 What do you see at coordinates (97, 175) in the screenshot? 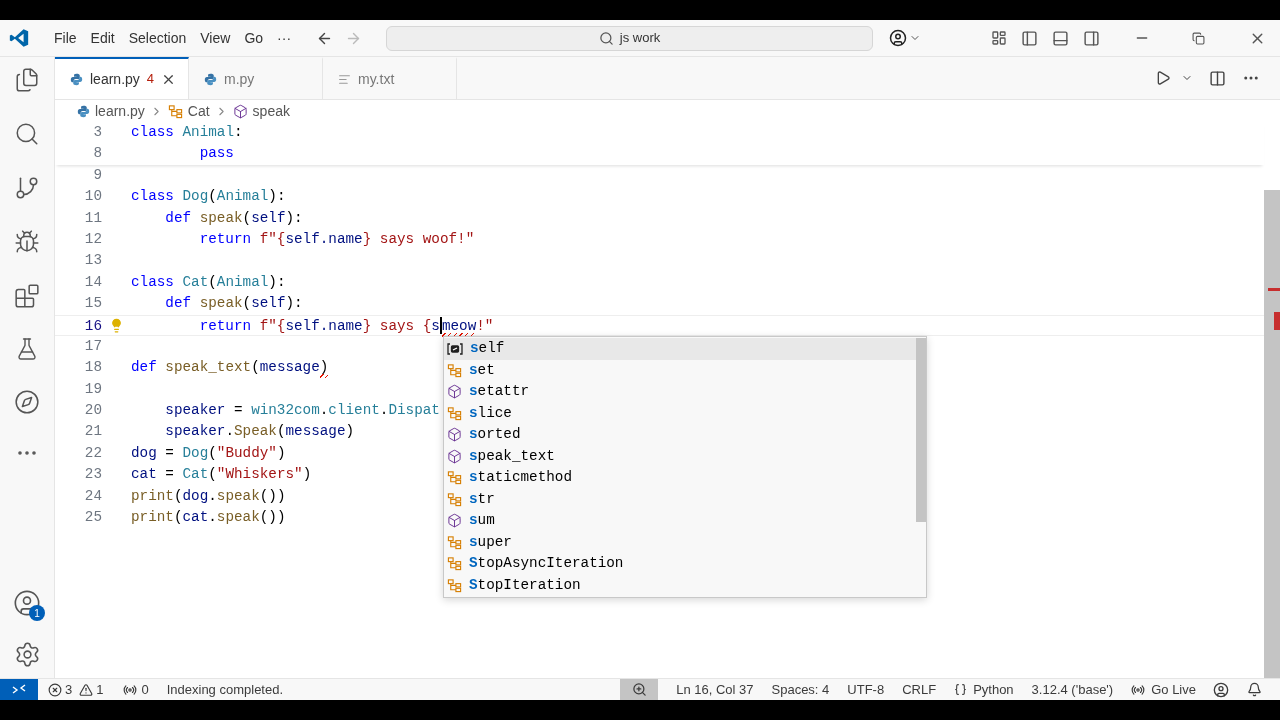
I see `line-number: 9` at bounding box center [97, 175].